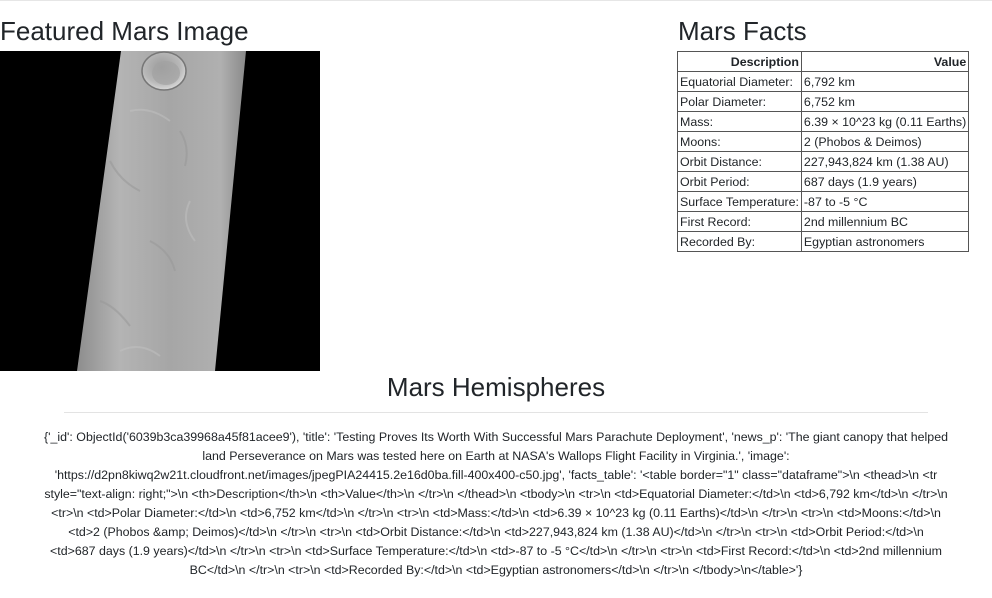 The image size is (992, 598). What do you see at coordinates (496, 412) in the screenshot?
I see `hemispheres-divider` at bounding box center [496, 412].